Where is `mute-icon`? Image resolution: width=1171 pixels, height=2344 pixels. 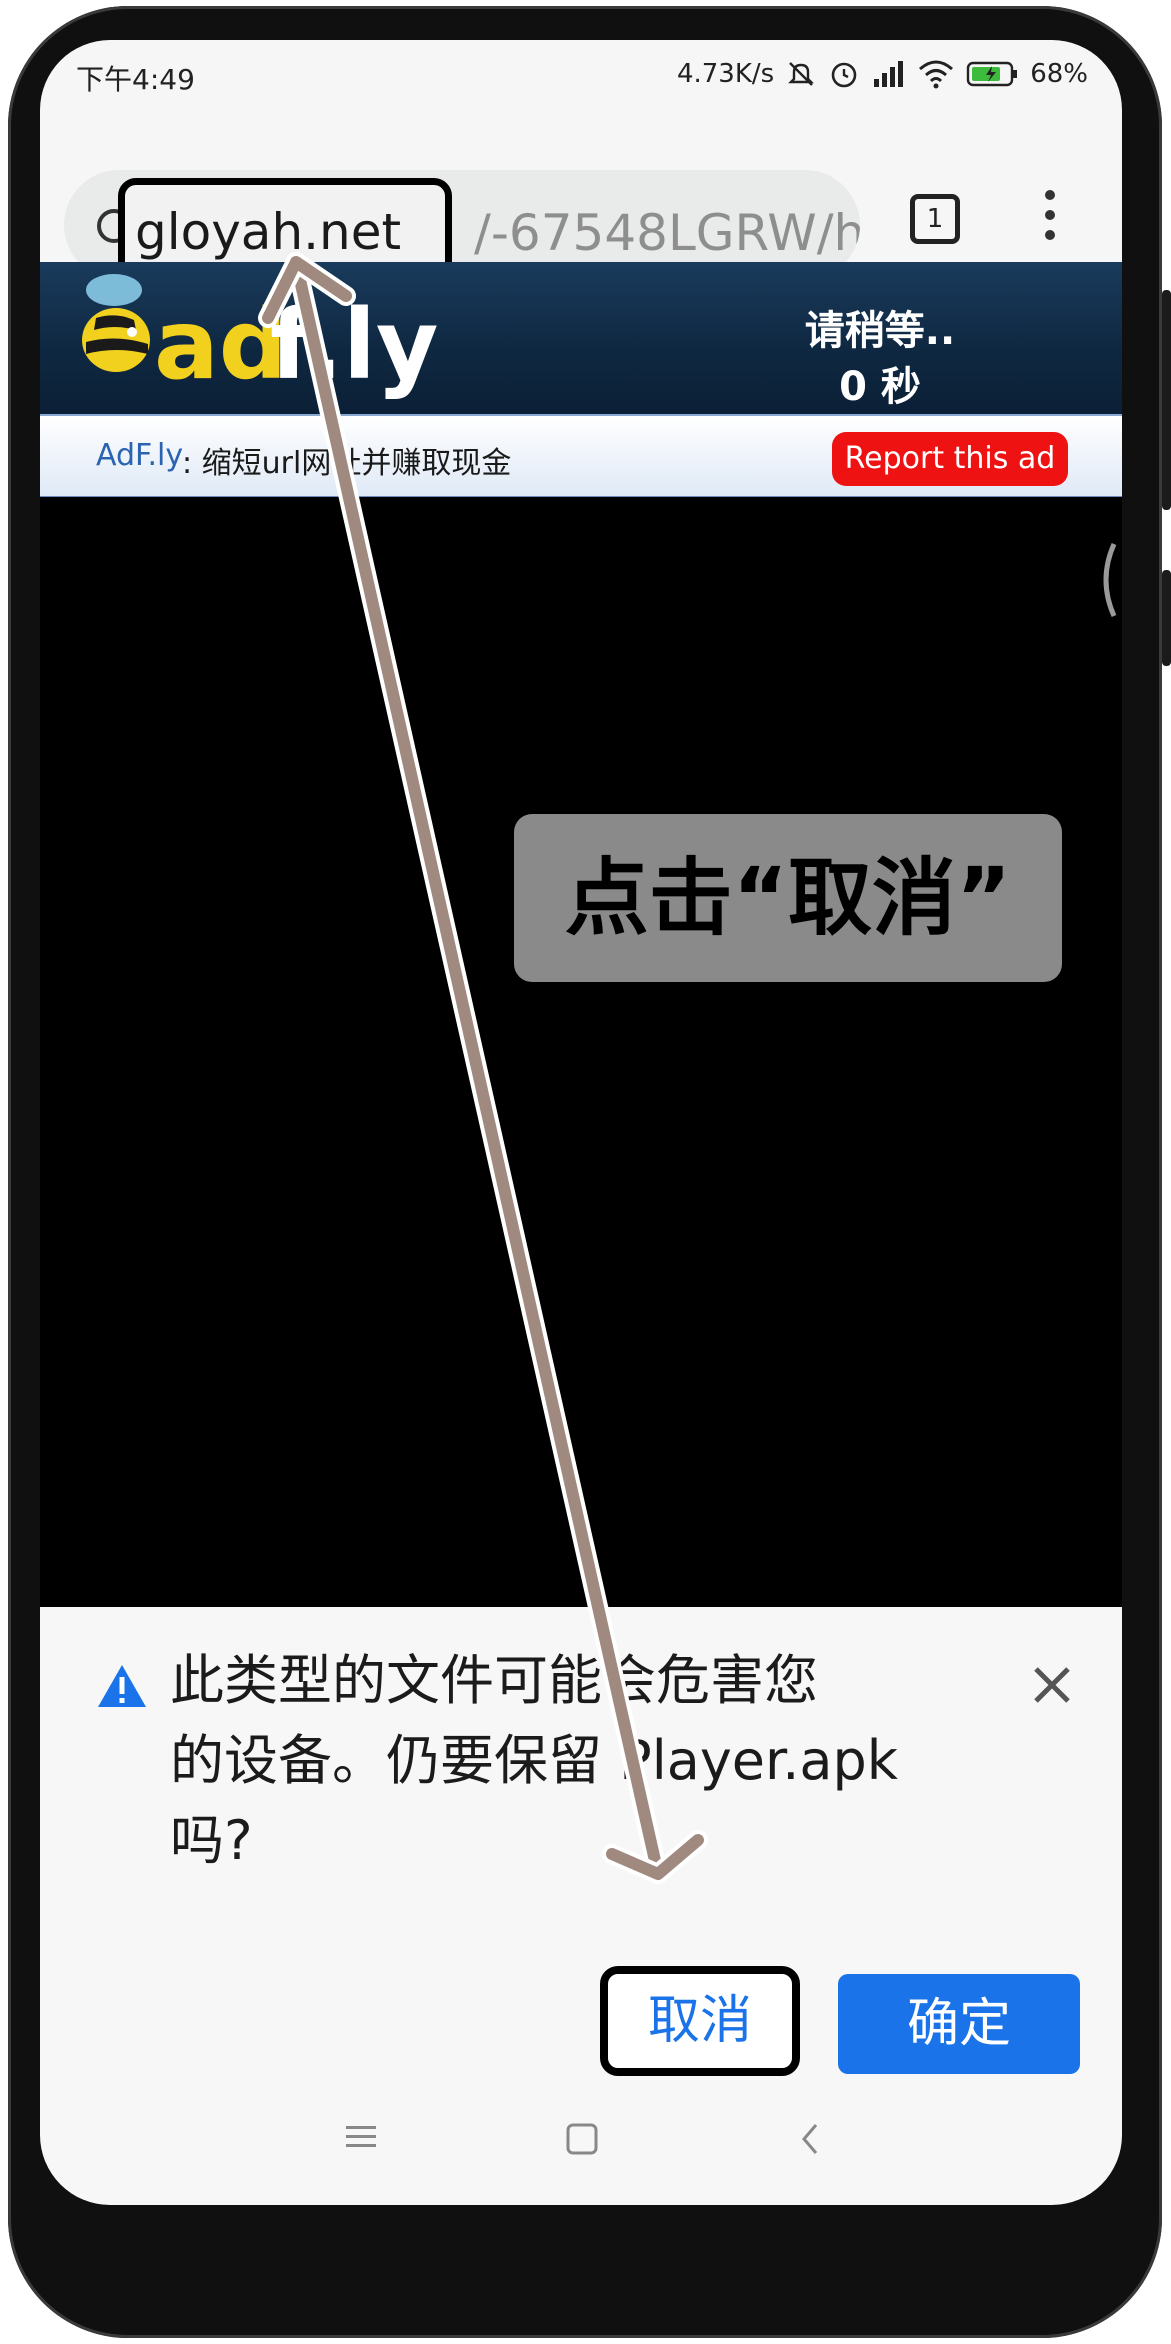
mute-icon is located at coordinates (801, 74).